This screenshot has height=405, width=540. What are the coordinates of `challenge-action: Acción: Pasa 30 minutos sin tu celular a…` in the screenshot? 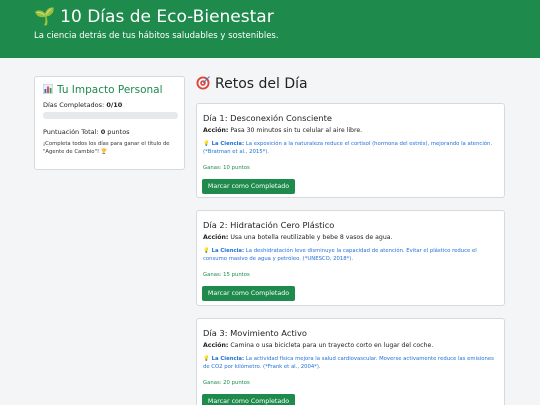 It's located at (282, 130).